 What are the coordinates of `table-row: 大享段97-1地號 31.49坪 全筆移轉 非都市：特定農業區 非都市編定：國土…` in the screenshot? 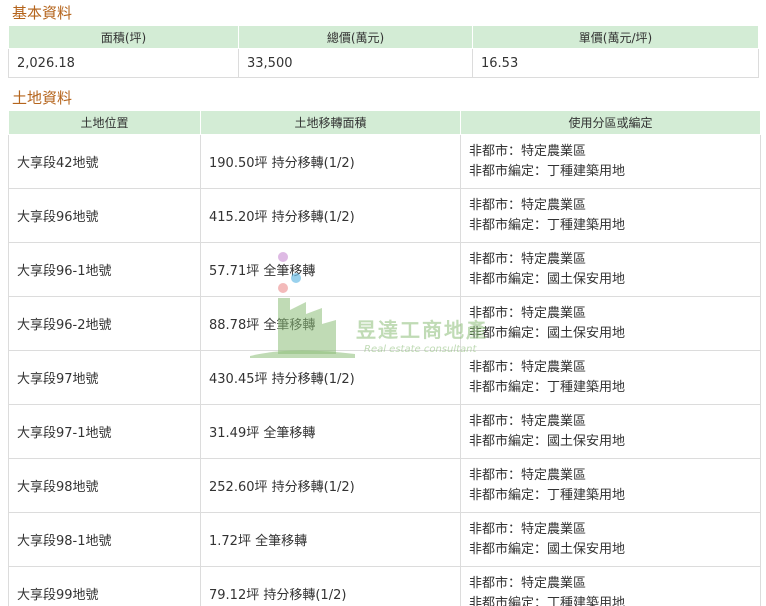 It's located at (384, 431).